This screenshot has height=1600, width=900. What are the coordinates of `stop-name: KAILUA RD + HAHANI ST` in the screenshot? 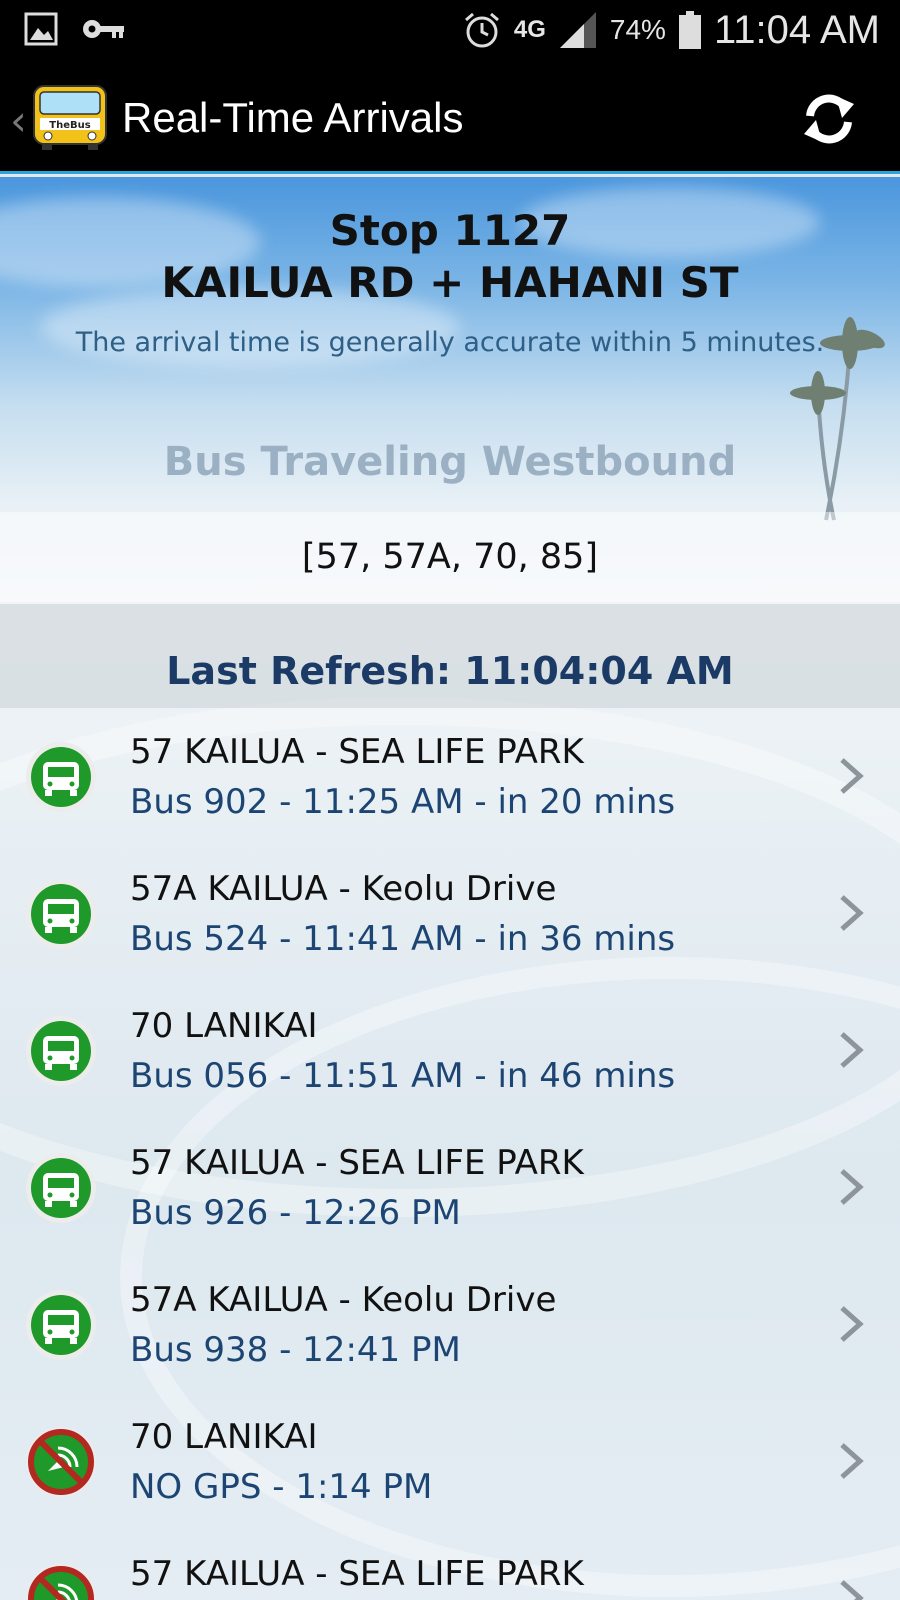 It's located at (450, 282).